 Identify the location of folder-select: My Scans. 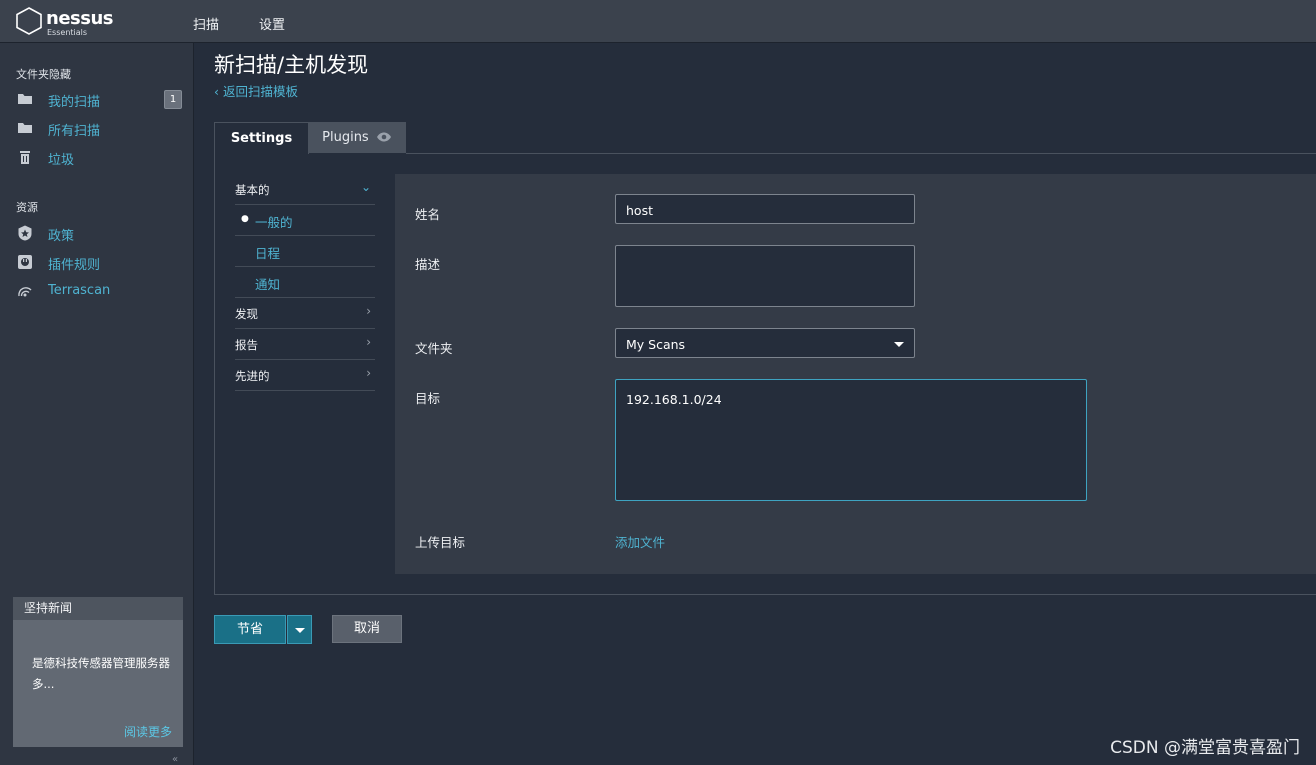
(765, 343).